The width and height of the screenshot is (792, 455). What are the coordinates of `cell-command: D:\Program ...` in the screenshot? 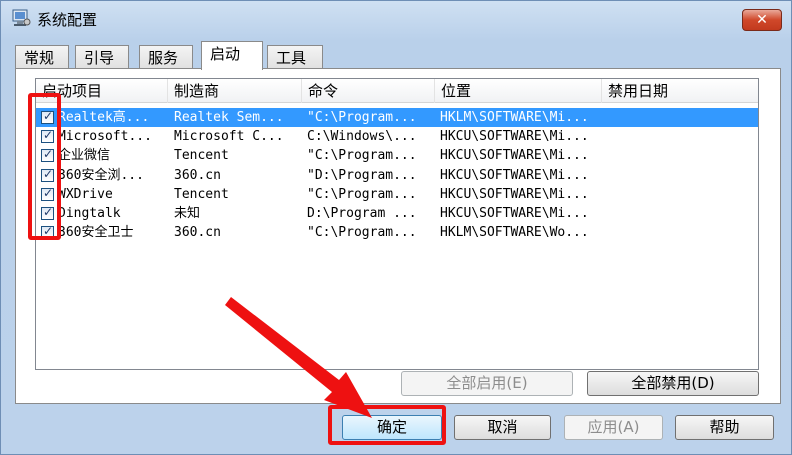 It's located at (362, 213).